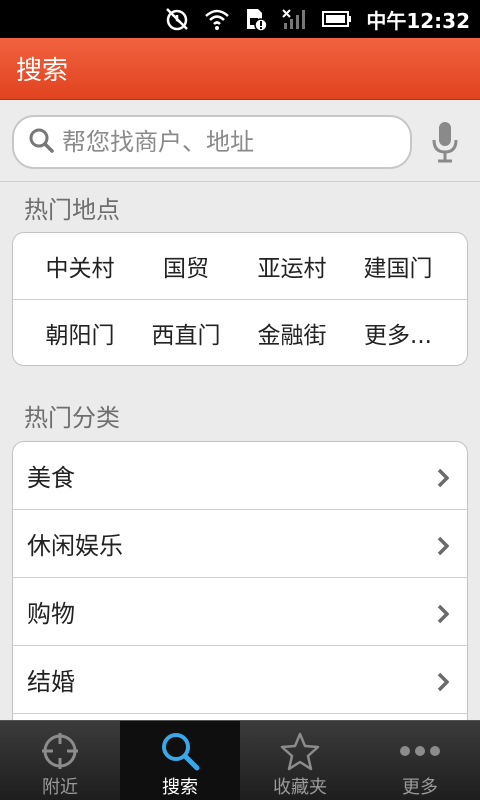 This screenshot has height=800, width=480. What do you see at coordinates (51, 682) in the screenshot?
I see `category-label: 结婚` at bounding box center [51, 682].